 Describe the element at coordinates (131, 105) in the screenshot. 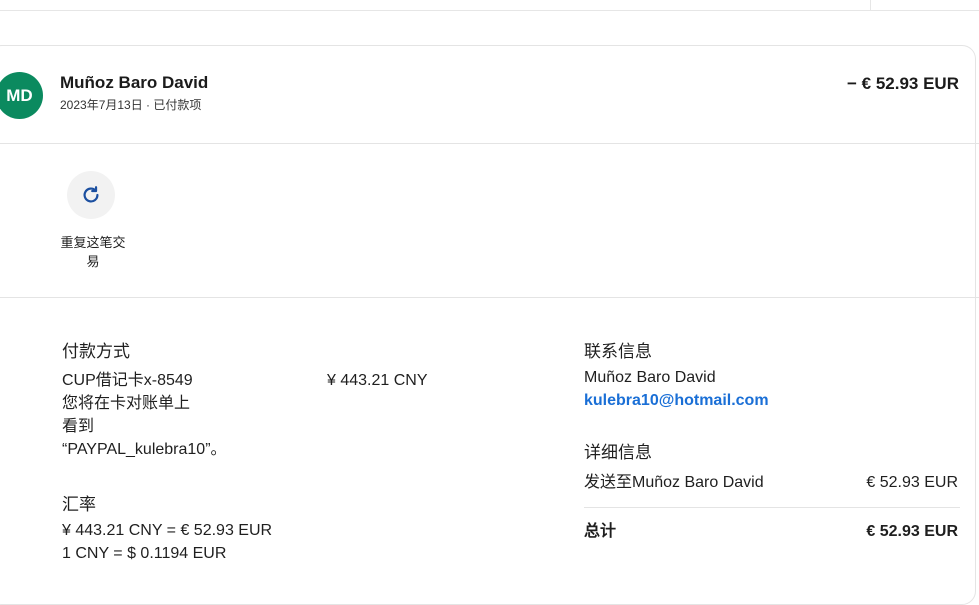

I see `transaction-date-status: 2023年7月13日 · 已付款项` at that location.